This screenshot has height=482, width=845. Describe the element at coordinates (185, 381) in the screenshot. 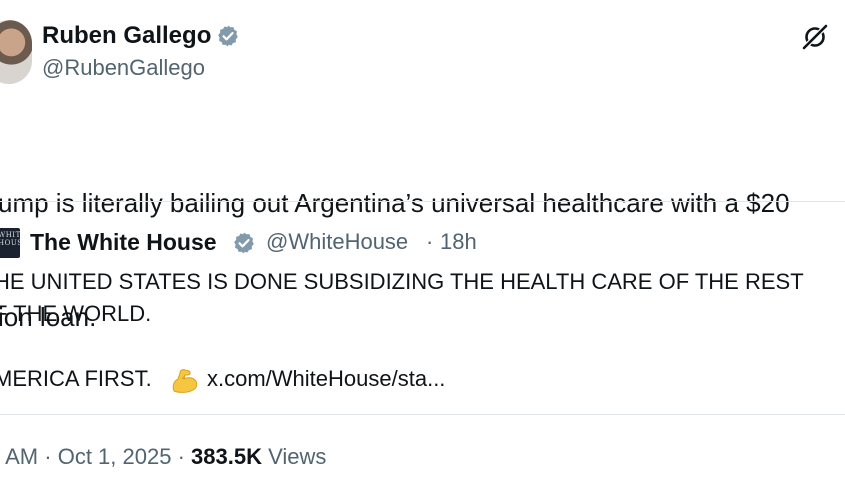

I see `flexed-biceps-emoji` at that location.